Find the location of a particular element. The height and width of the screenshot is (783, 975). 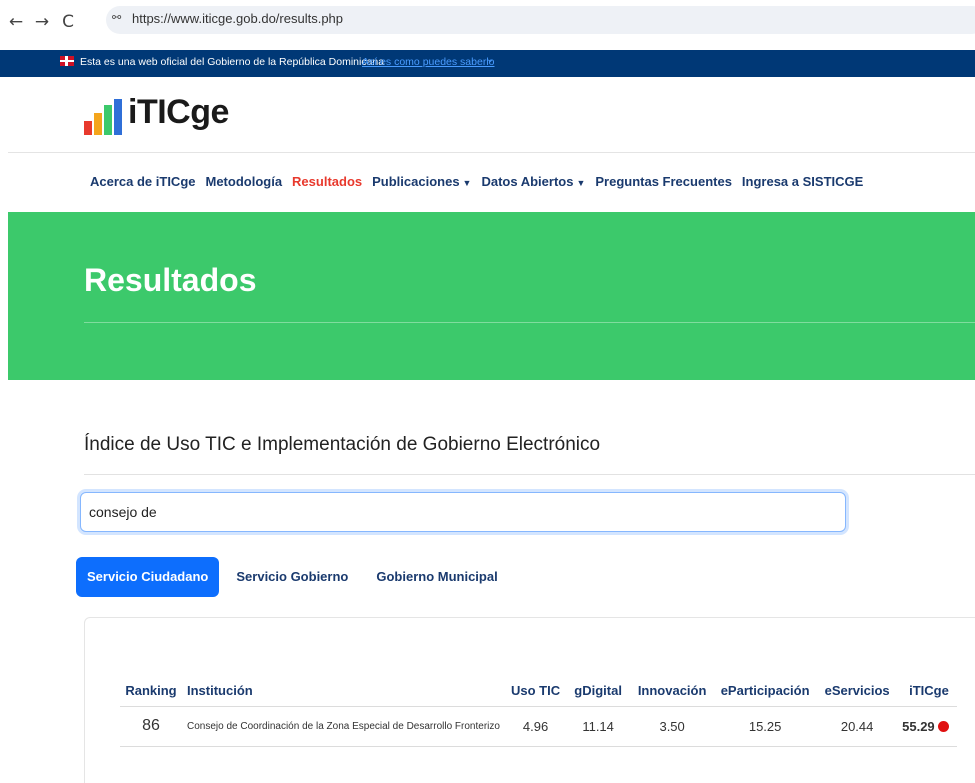

tab-servicio-ciudadano: Servicio Ciudadano is located at coordinates (148, 577).